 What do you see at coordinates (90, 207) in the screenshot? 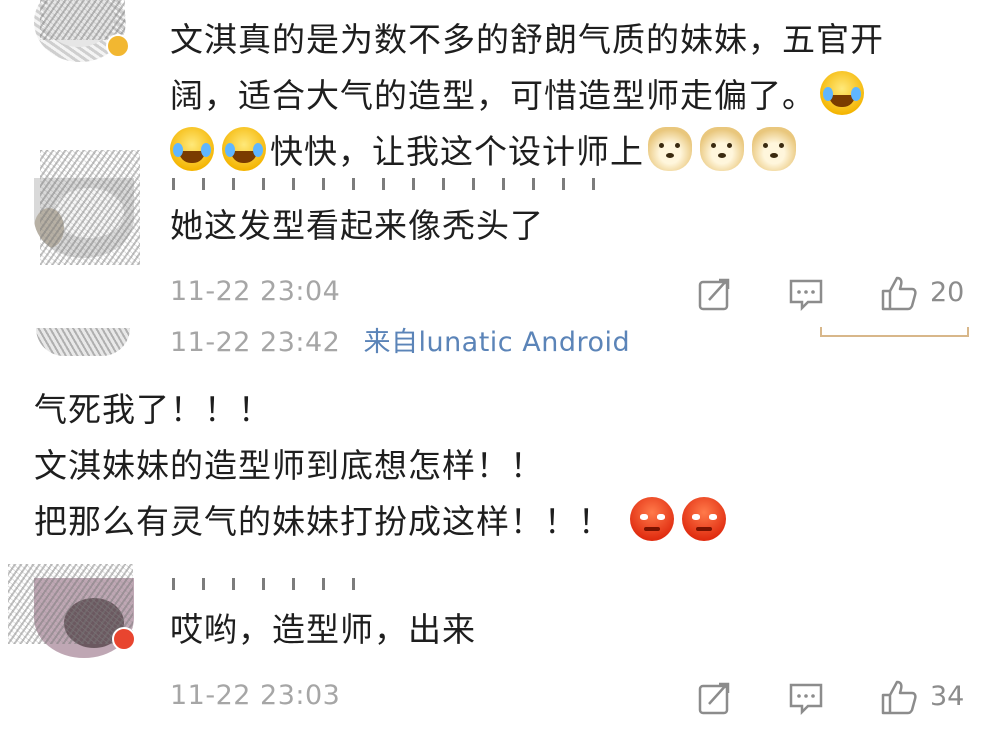
I see `avatar-scribble` at bounding box center [90, 207].